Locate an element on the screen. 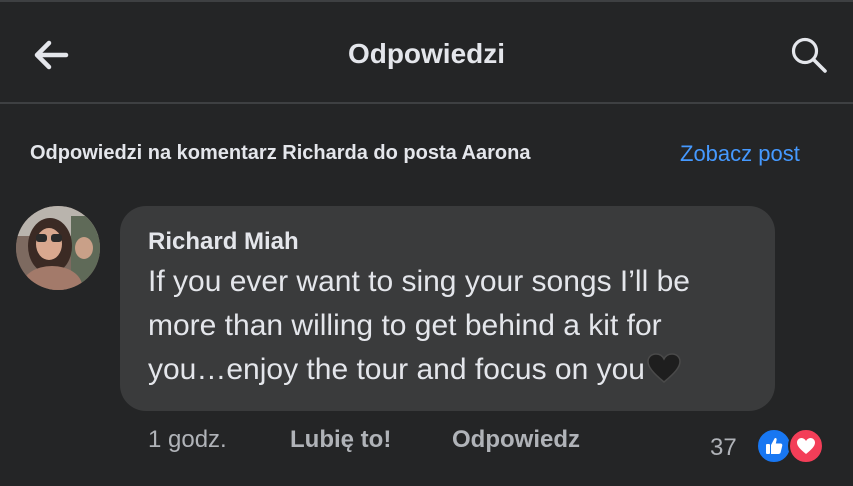 This screenshot has height=486, width=853. page-title: Odpowiedzi is located at coordinates (426, 53).